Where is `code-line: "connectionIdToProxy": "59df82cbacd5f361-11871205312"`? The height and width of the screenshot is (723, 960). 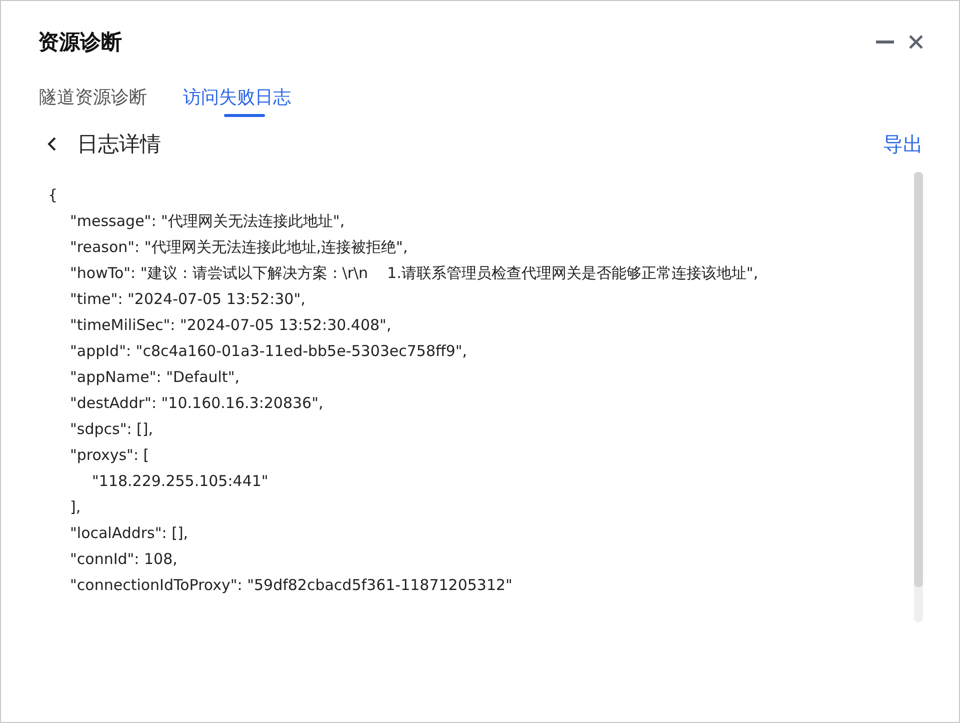 code-line: "connectionIdToProxy": "59df82cbacd5f361-11871205312" is located at coordinates (292, 585).